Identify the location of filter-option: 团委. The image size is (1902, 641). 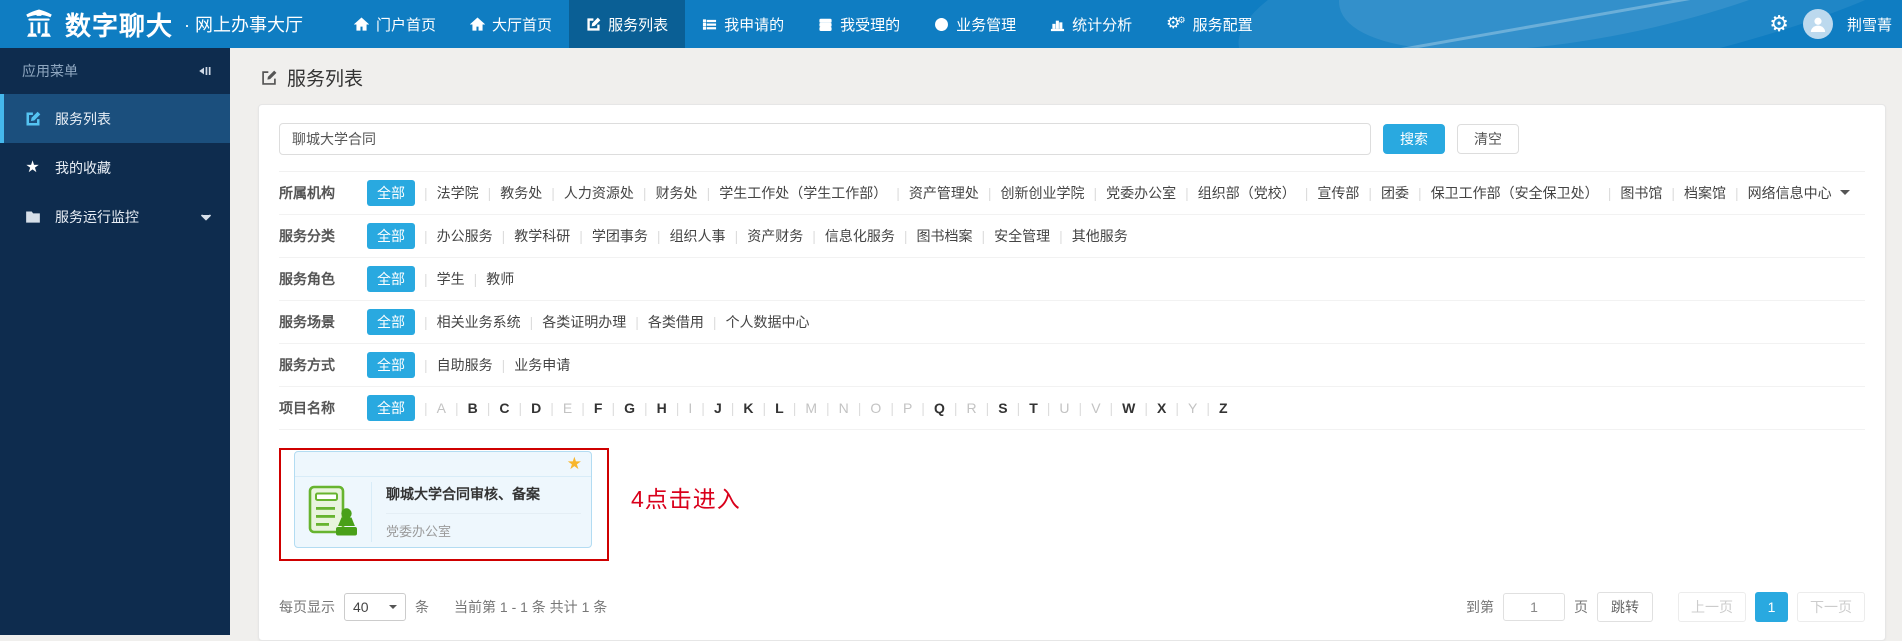
(1395, 193).